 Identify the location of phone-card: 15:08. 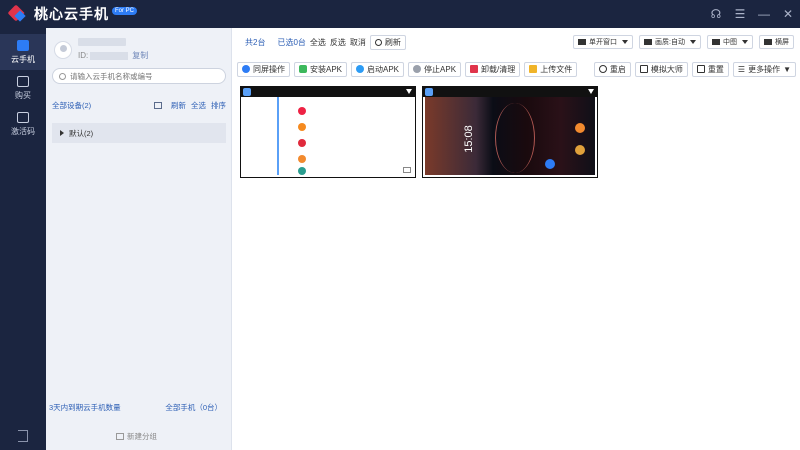
(510, 132).